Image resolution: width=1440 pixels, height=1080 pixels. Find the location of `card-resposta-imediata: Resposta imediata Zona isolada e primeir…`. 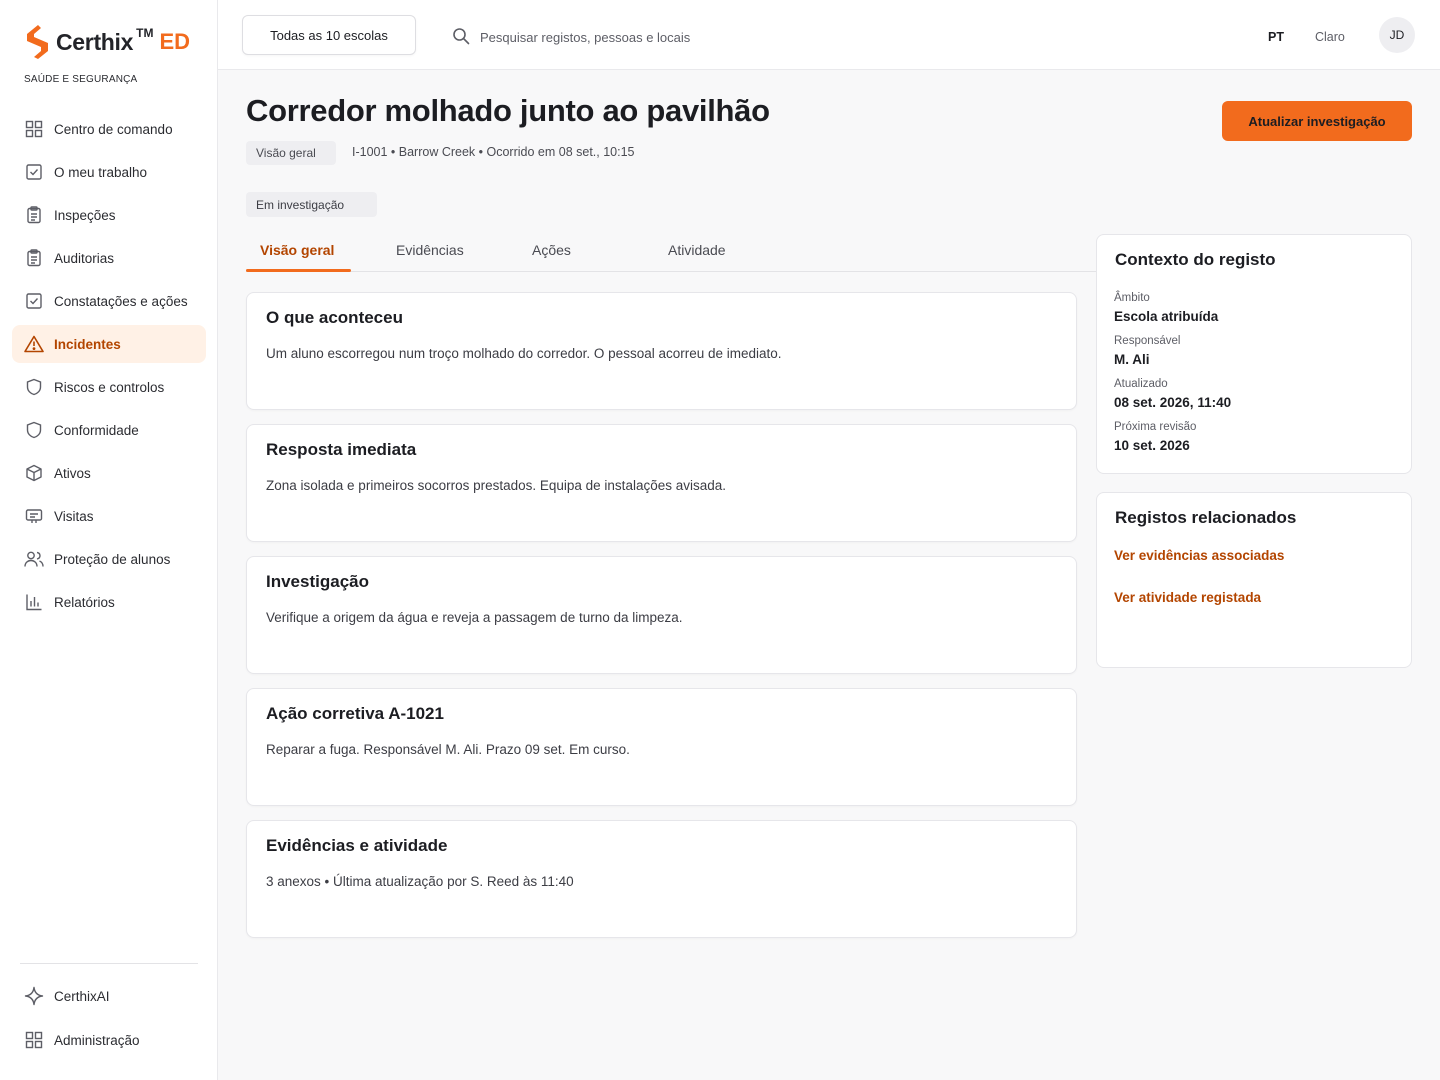

card-resposta-imediata: Resposta imediata Zona isolada e primeir… is located at coordinates (661, 483).